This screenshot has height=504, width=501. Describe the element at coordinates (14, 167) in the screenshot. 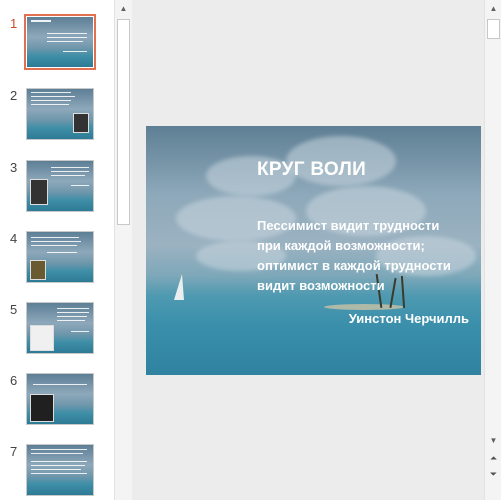

I see `slide-number: 3` at that location.